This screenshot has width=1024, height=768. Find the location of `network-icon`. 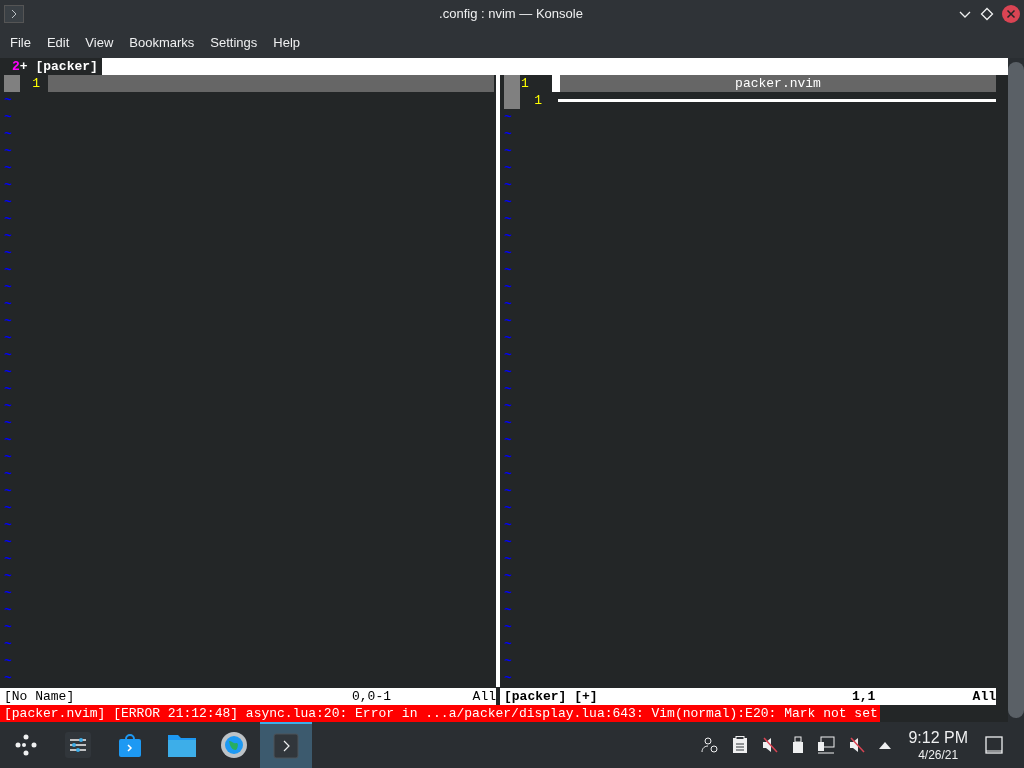

network-icon is located at coordinates (826, 745).